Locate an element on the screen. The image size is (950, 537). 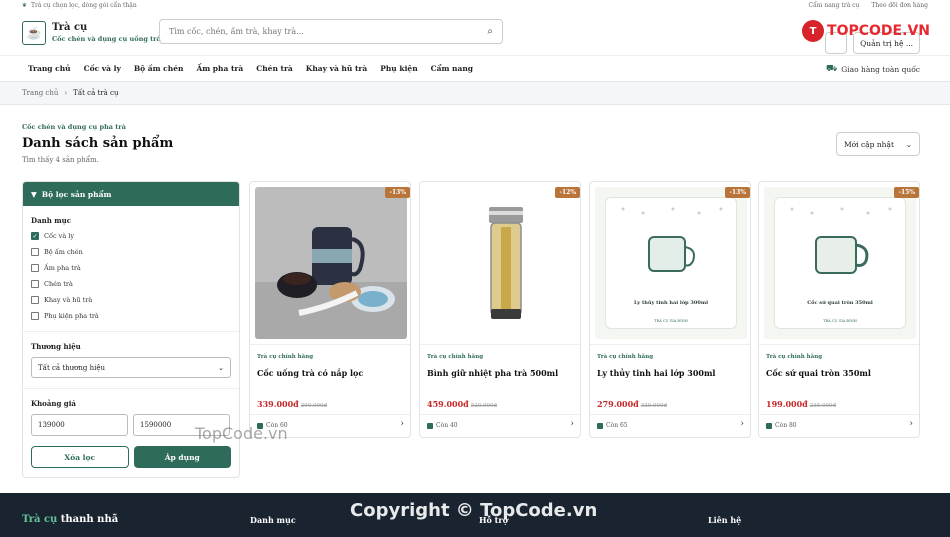
stock-text: Còn 80 is located at coordinates (786, 425).